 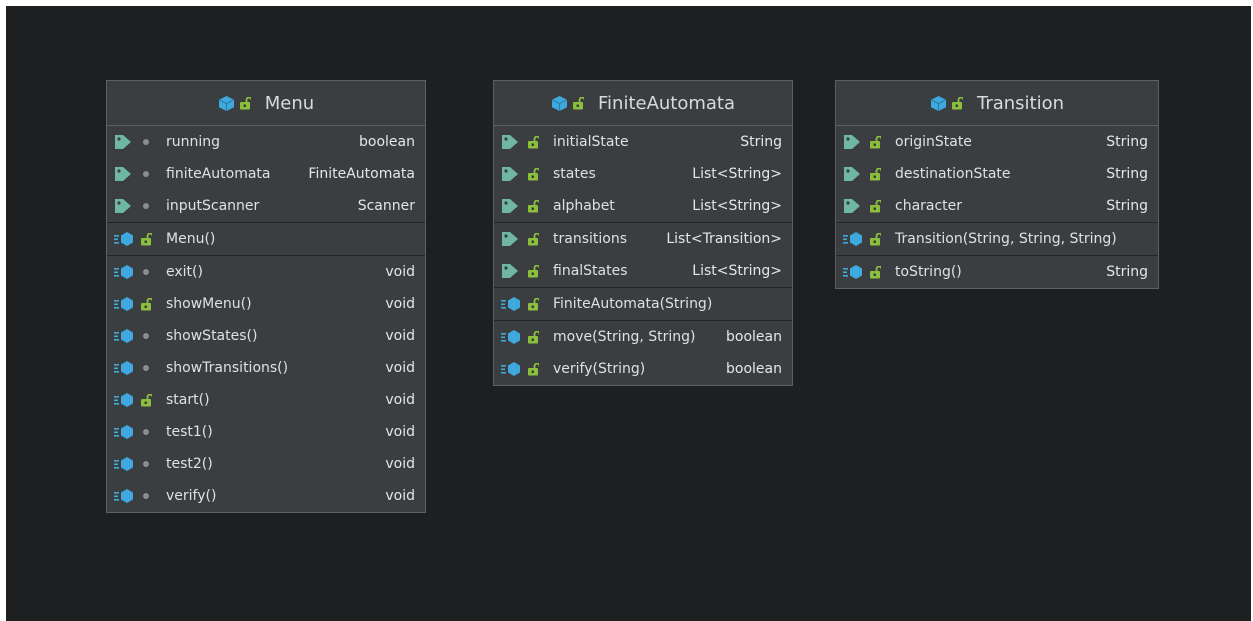 What do you see at coordinates (643, 271) in the screenshot?
I see `field-row: finalStates List<String>` at bounding box center [643, 271].